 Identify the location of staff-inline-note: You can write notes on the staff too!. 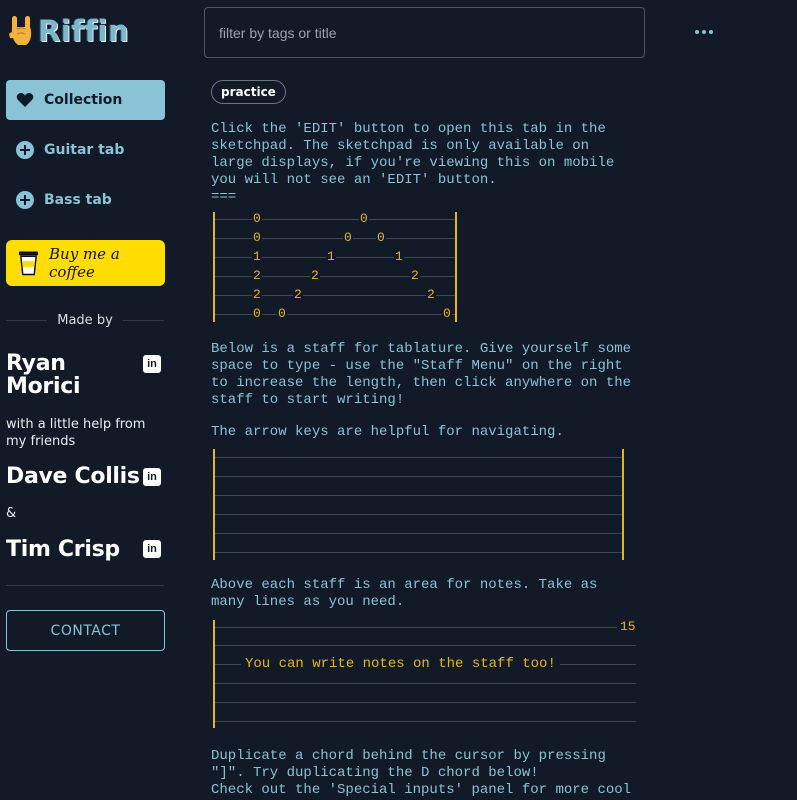
(400, 664).